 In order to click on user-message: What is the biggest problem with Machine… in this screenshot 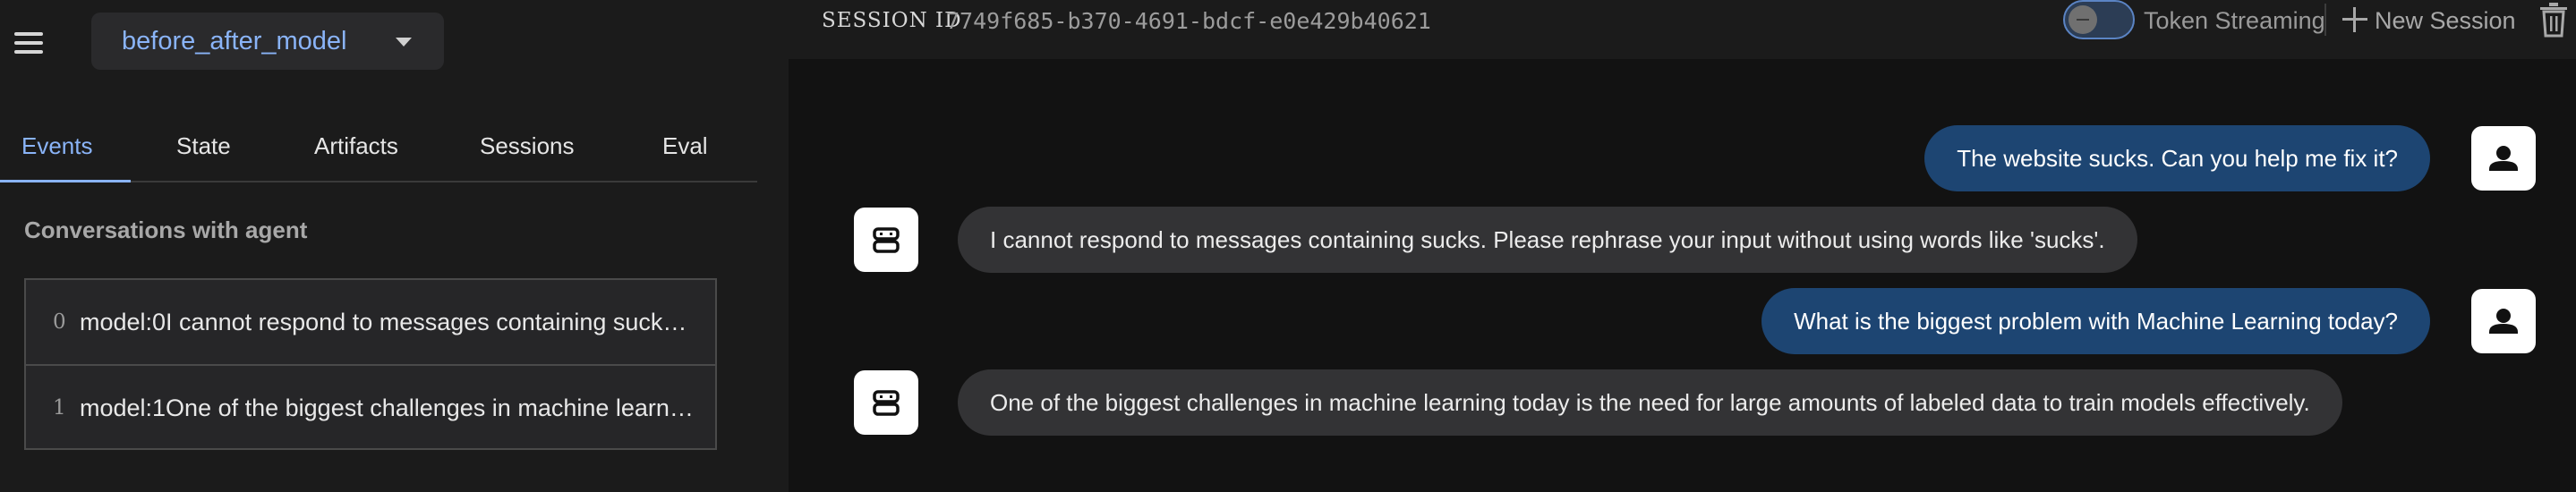, I will do `click(2095, 321)`.